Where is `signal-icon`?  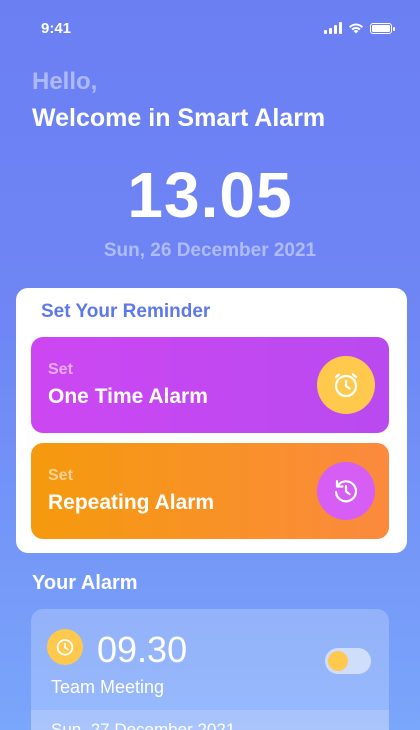 signal-icon is located at coordinates (333, 28).